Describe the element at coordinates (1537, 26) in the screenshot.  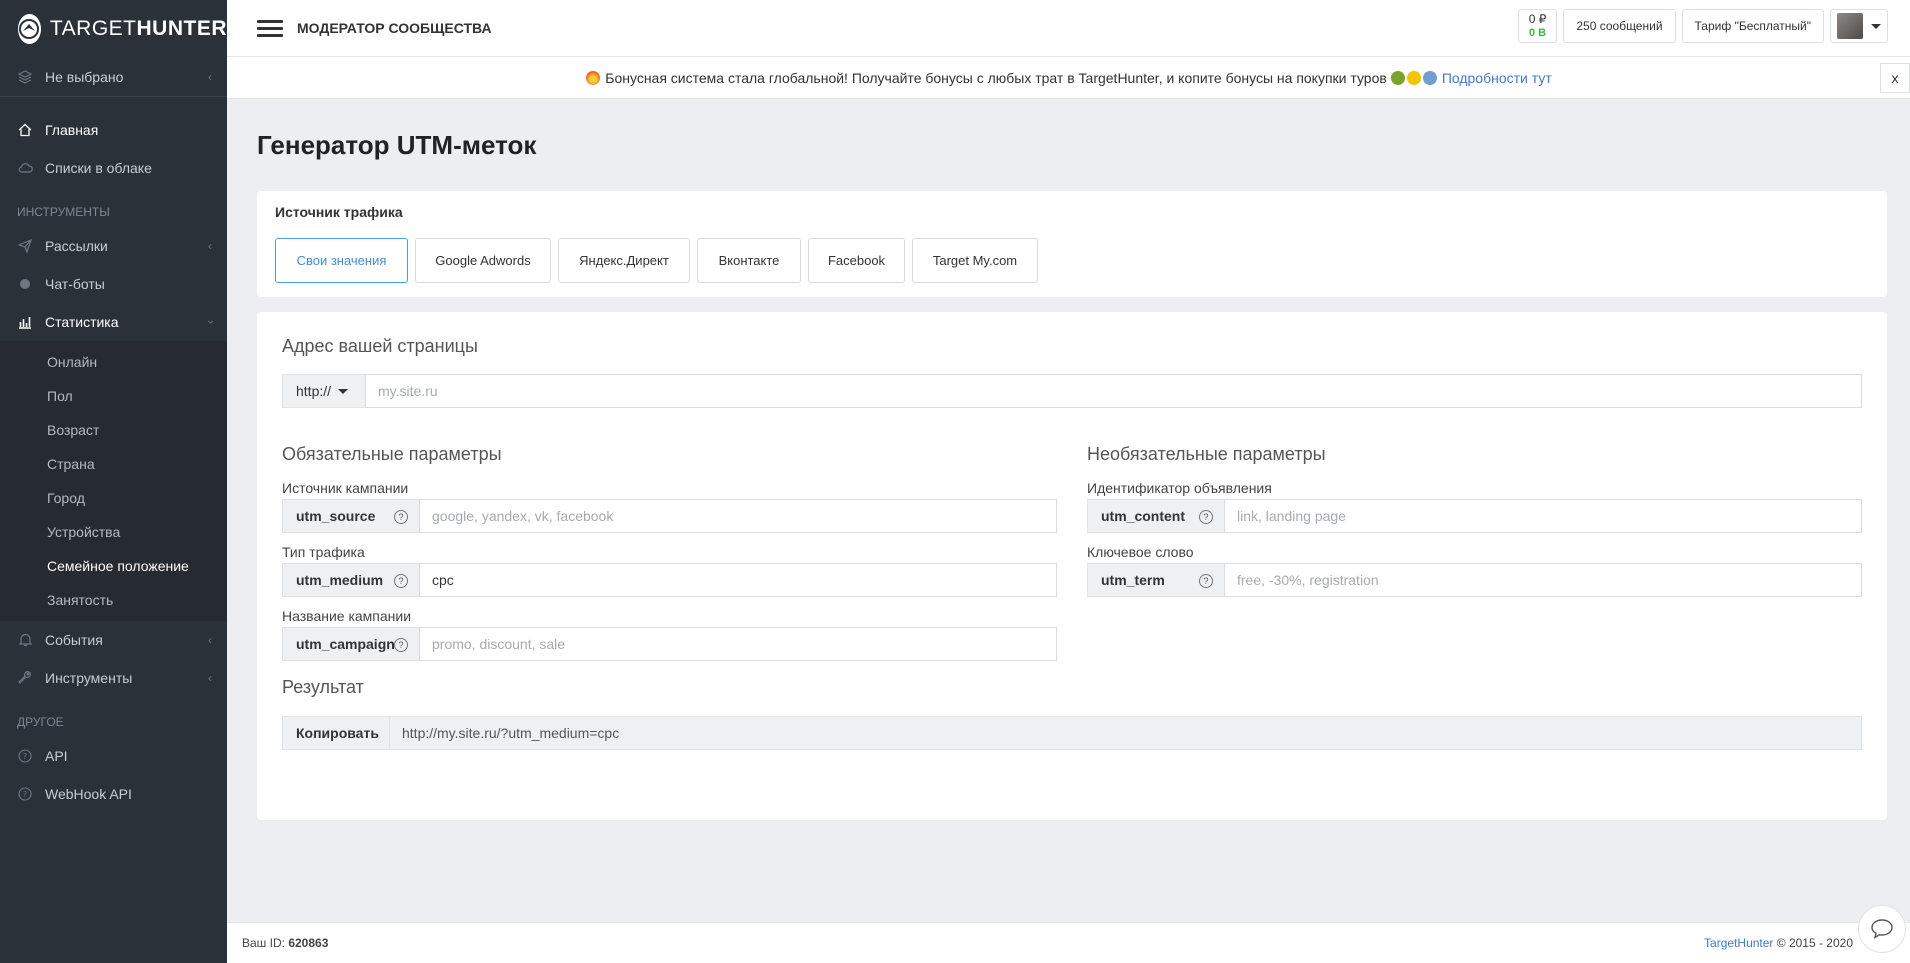
I see `balance-widget: 0 ₽ 0 B` at that location.